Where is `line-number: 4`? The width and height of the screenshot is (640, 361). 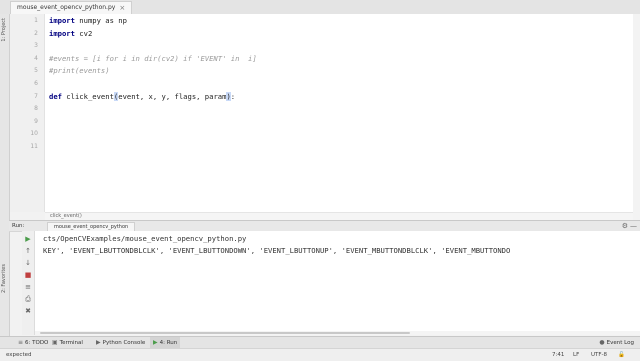 line-number: 4 is located at coordinates (36, 58).